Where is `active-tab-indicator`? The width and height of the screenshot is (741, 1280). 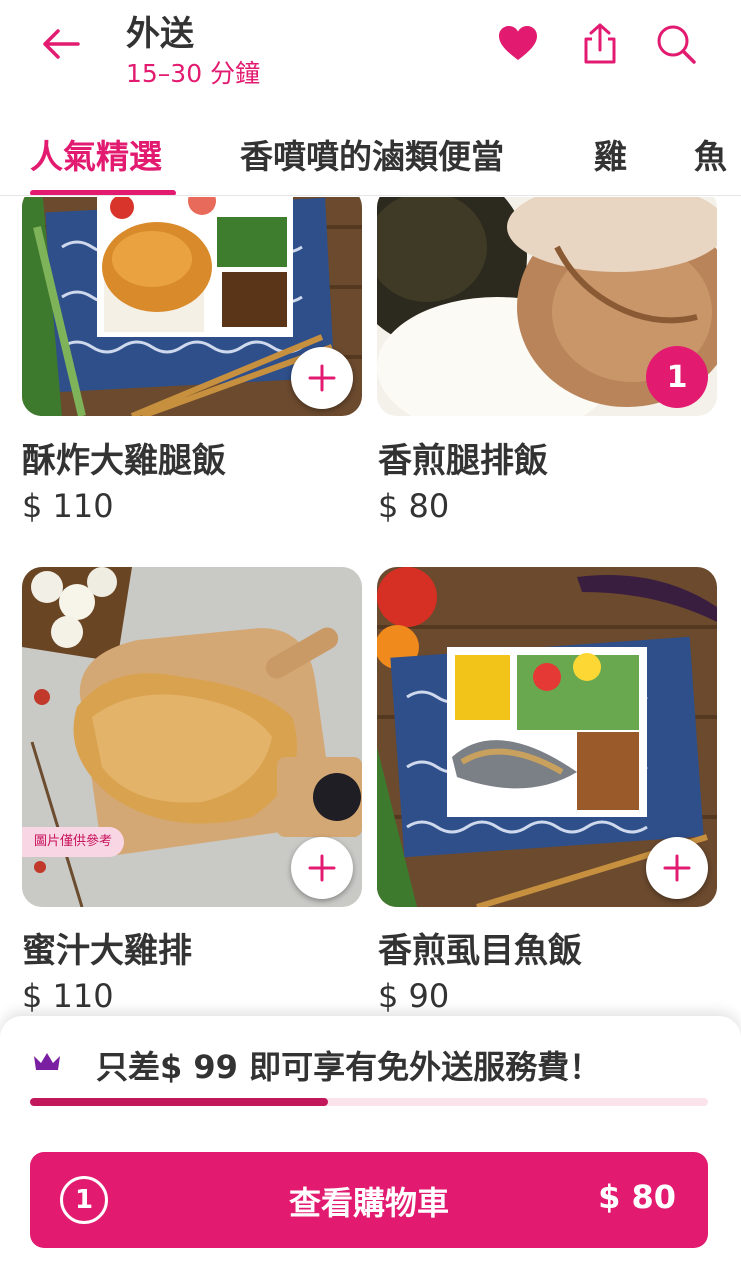 active-tab-indicator is located at coordinates (103, 192).